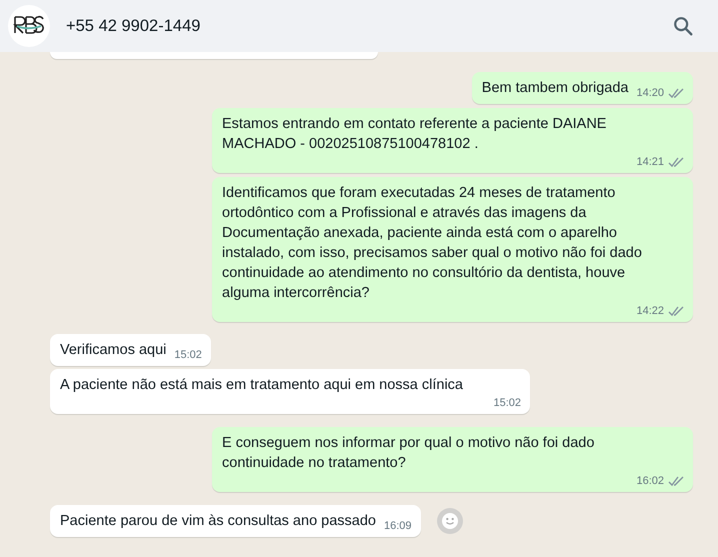  I want to click on message-time: 14:21, so click(650, 162).